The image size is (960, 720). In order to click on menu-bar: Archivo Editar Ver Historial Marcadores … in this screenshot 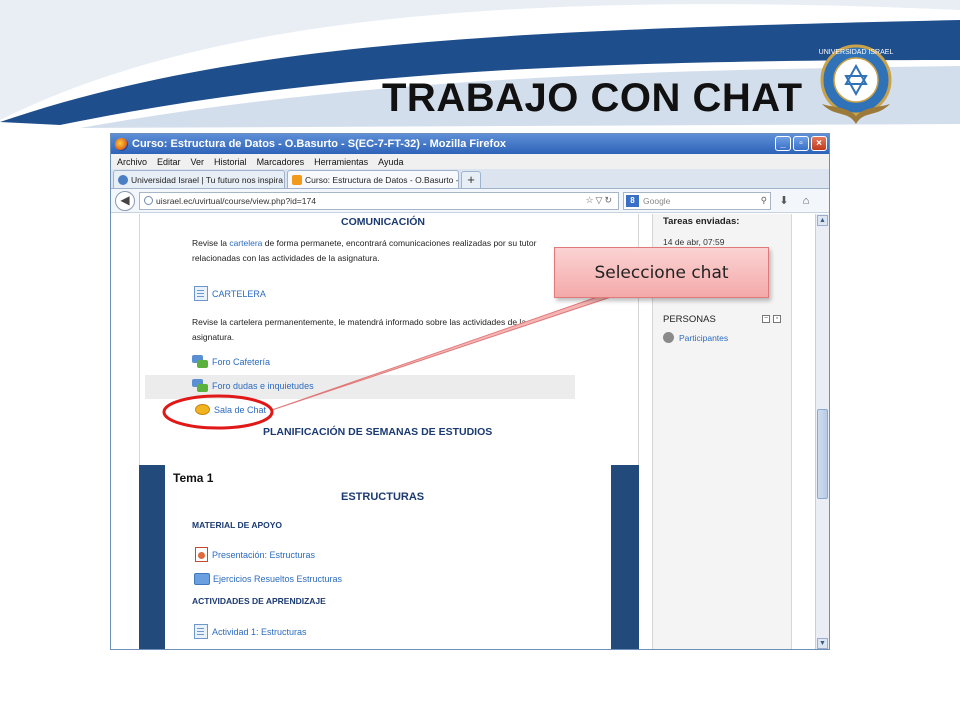, I will do `click(470, 161)`.